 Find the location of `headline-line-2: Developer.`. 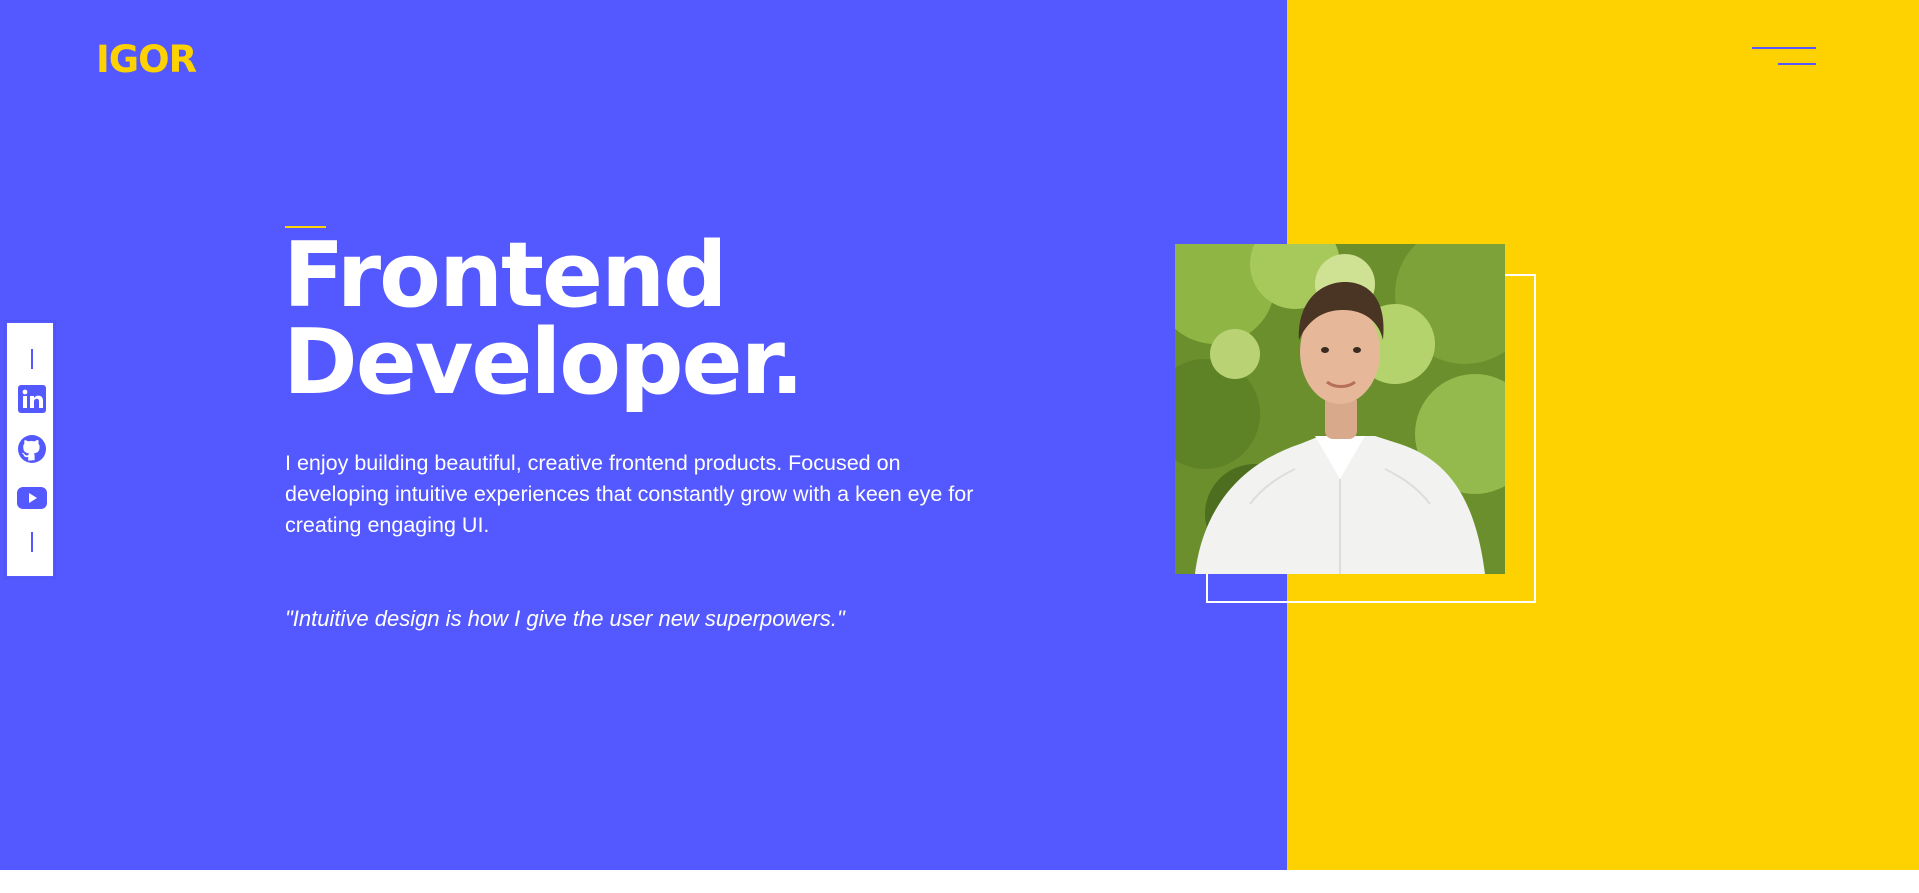

headline-line-2: Developer. is located at coordinates (543, 362).